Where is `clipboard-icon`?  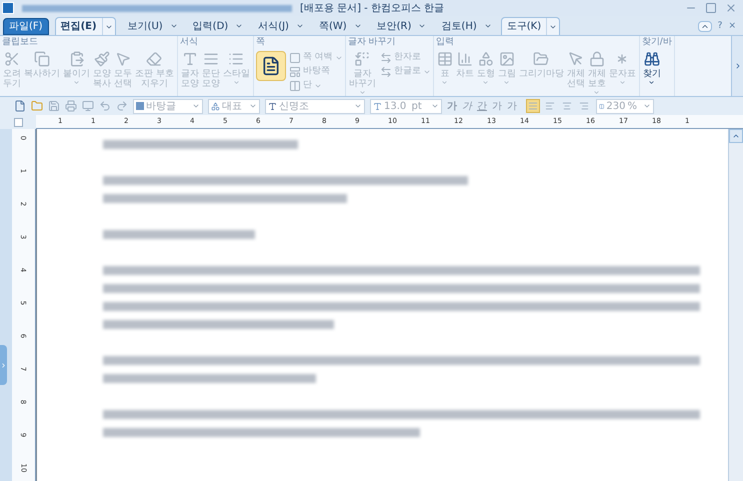
clipboard-icon is located at coordinates (76, 59).